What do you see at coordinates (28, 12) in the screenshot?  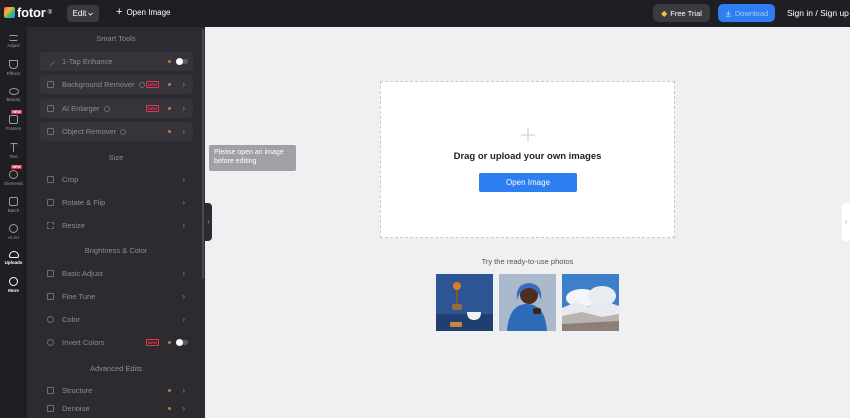 I see `fotor-logo: fotor ®` at bounding box center [28, 12].